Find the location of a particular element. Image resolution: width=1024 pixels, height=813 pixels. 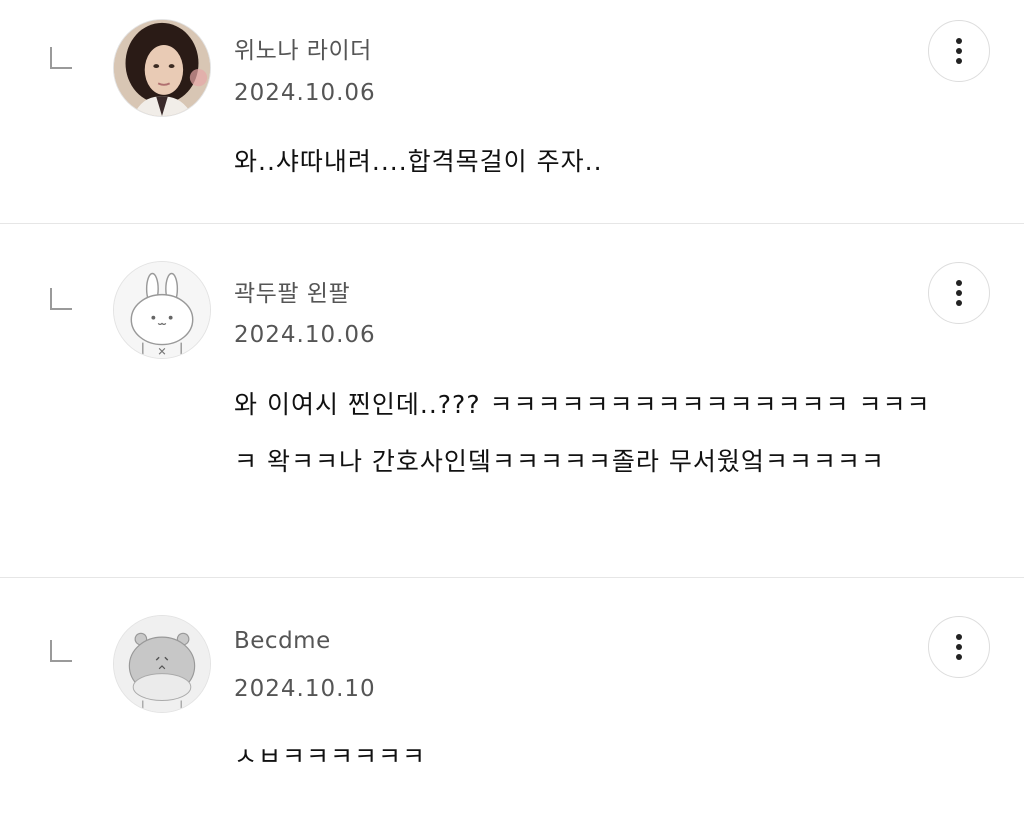

comment-nickname: 곽두팔 왼팔 is located at coordinates (292, 291).